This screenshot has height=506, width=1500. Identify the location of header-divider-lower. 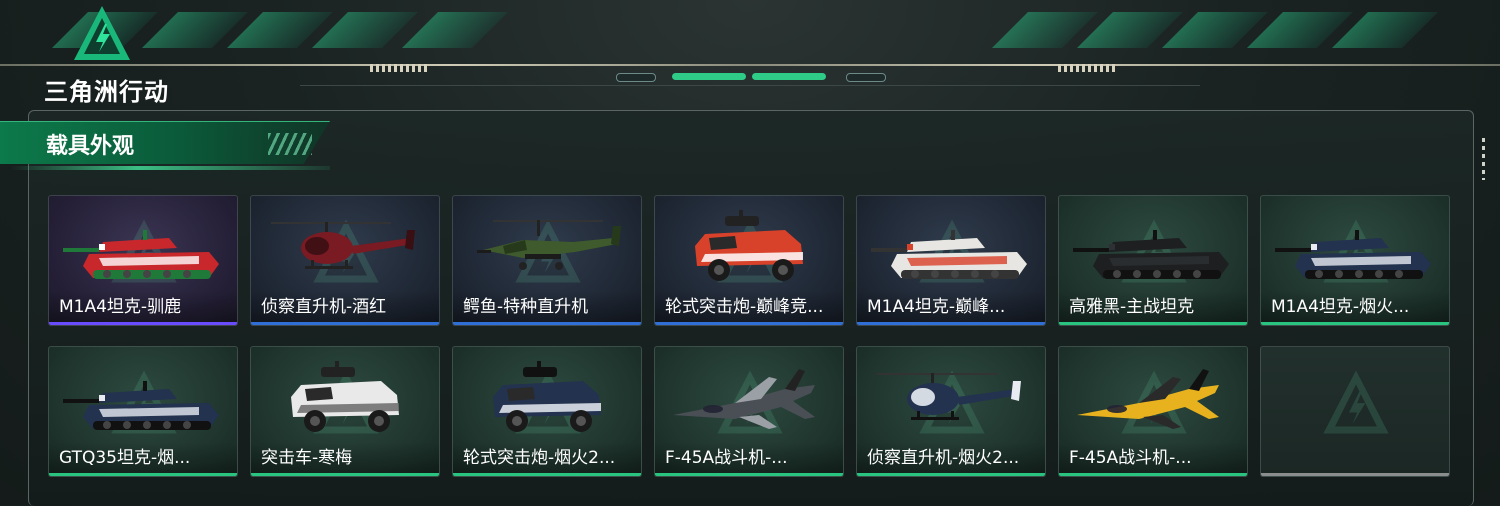
(750, 85).